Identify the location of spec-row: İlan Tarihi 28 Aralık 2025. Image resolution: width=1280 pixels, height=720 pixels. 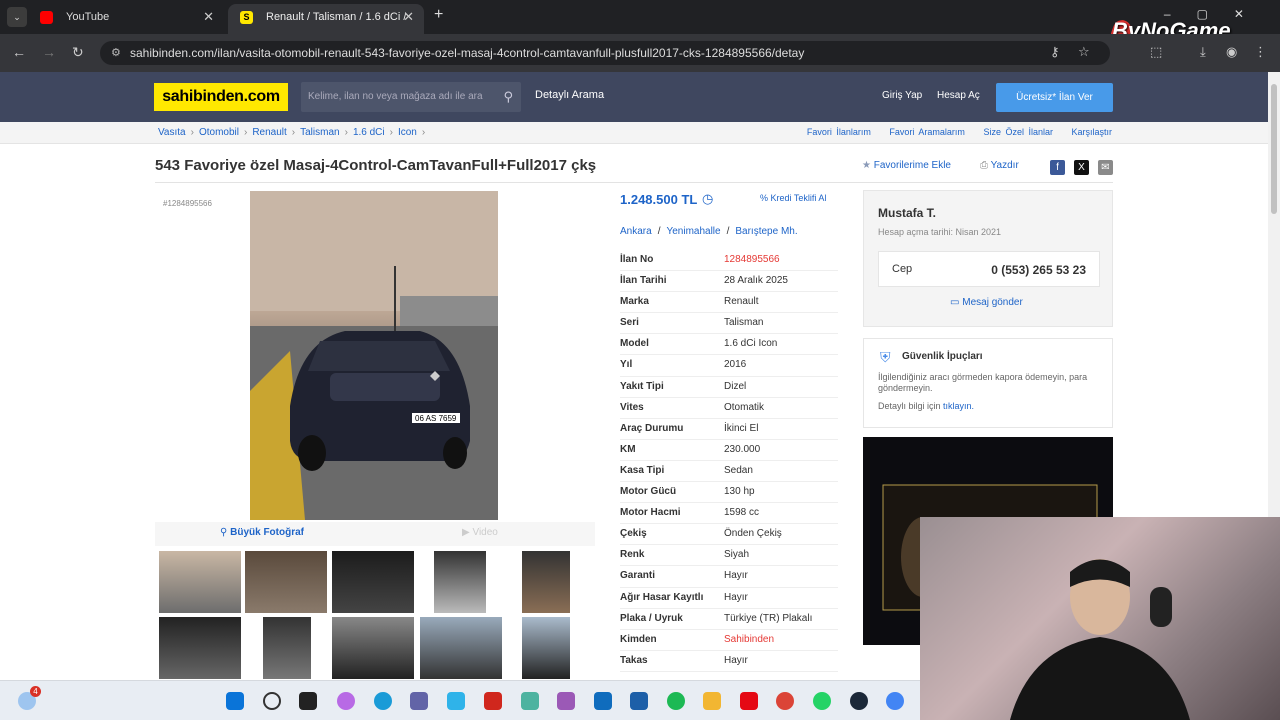
(729, 282).